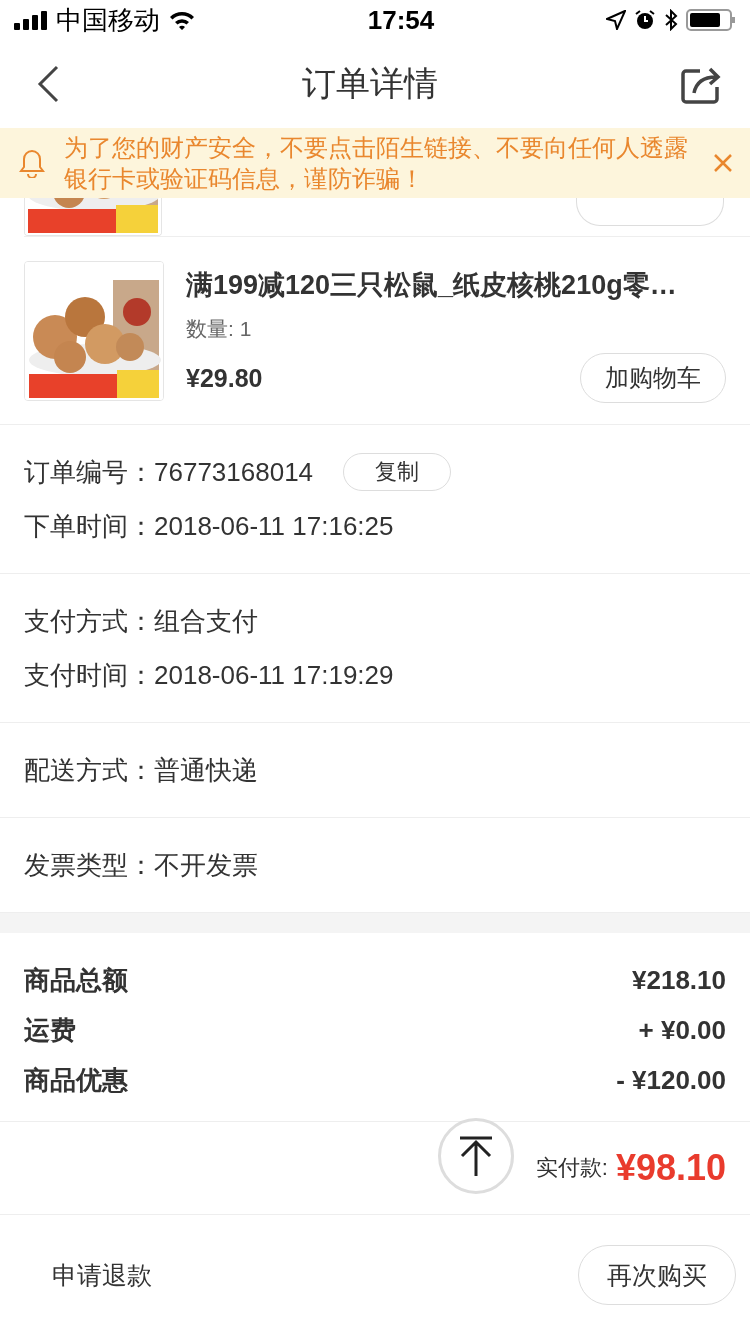 The image size is (750, 1334). I want to click on buy-again-button: 再次购买, so click(657, 1275).